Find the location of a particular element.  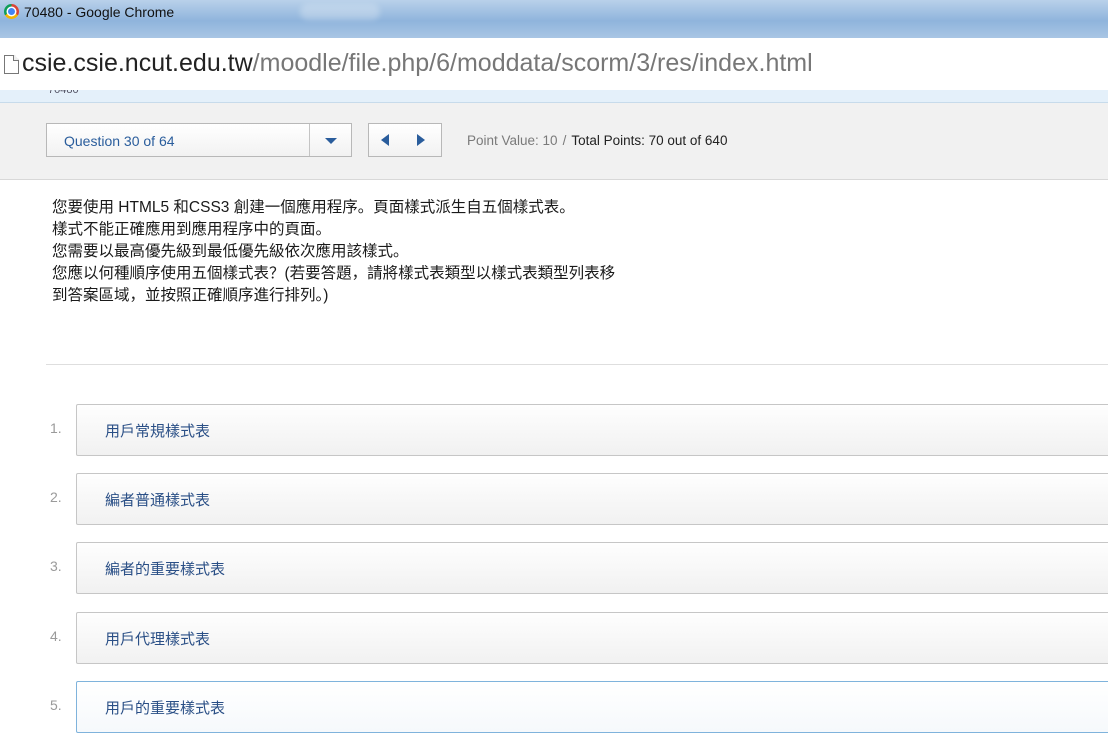

url-domain: csie.csie.ncut.edu.tw is located at coordinates (137, 63).